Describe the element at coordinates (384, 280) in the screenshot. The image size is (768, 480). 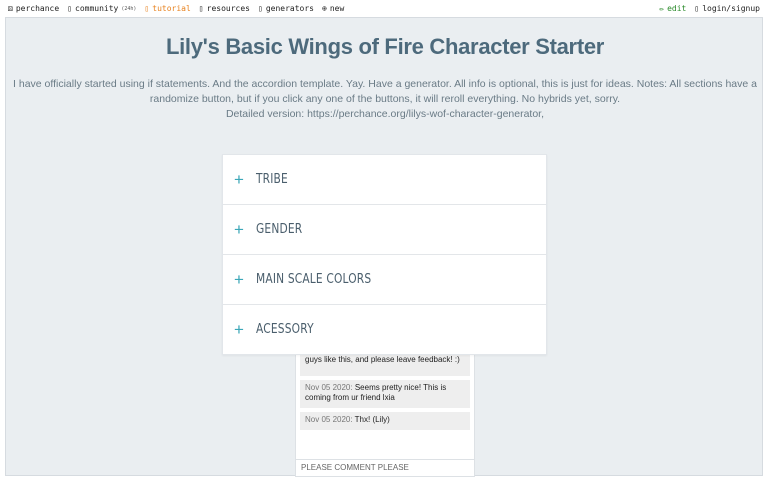
I see `accordion-item-main-scale-colors: + MAIN SCALE COLORS` at that location.